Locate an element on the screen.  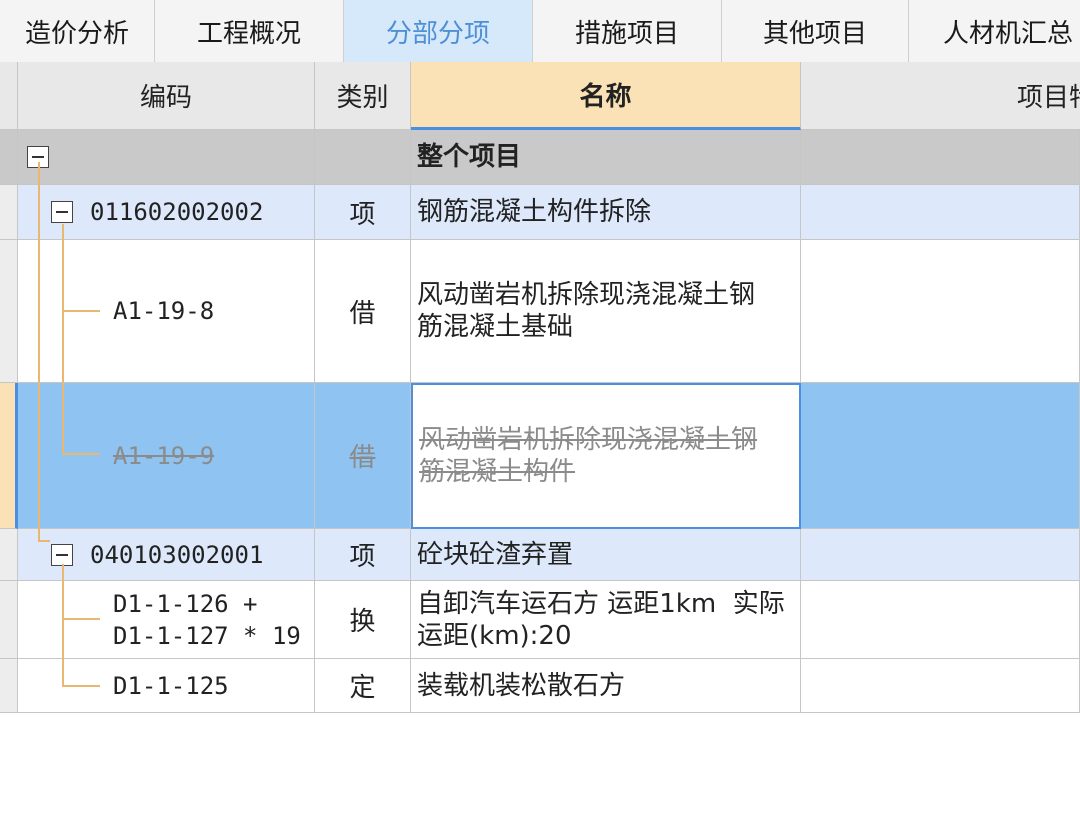
name-cell-editing: 风动凿岩机拆除现浇混凝土钢筋混凝土构件 is located at coordinates (606, 456).